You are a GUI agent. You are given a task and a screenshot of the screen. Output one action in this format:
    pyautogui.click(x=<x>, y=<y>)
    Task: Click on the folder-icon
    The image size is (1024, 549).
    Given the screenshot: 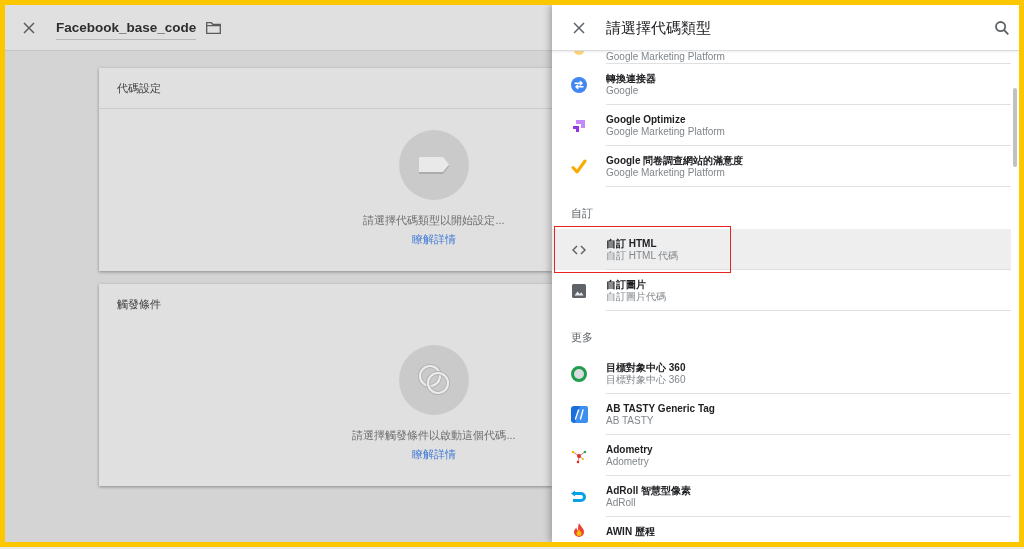 What is the action you would take?
    pyautogui.click(x=214, y=27)
    